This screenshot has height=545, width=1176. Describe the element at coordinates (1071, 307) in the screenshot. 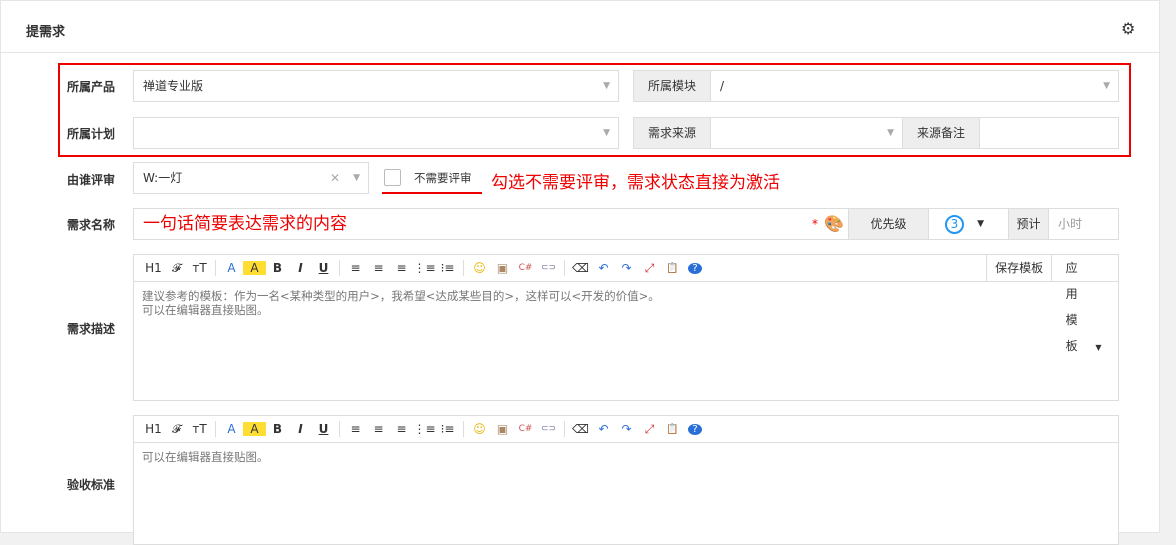

I see `apply-template-label: 应用模板` at that location.